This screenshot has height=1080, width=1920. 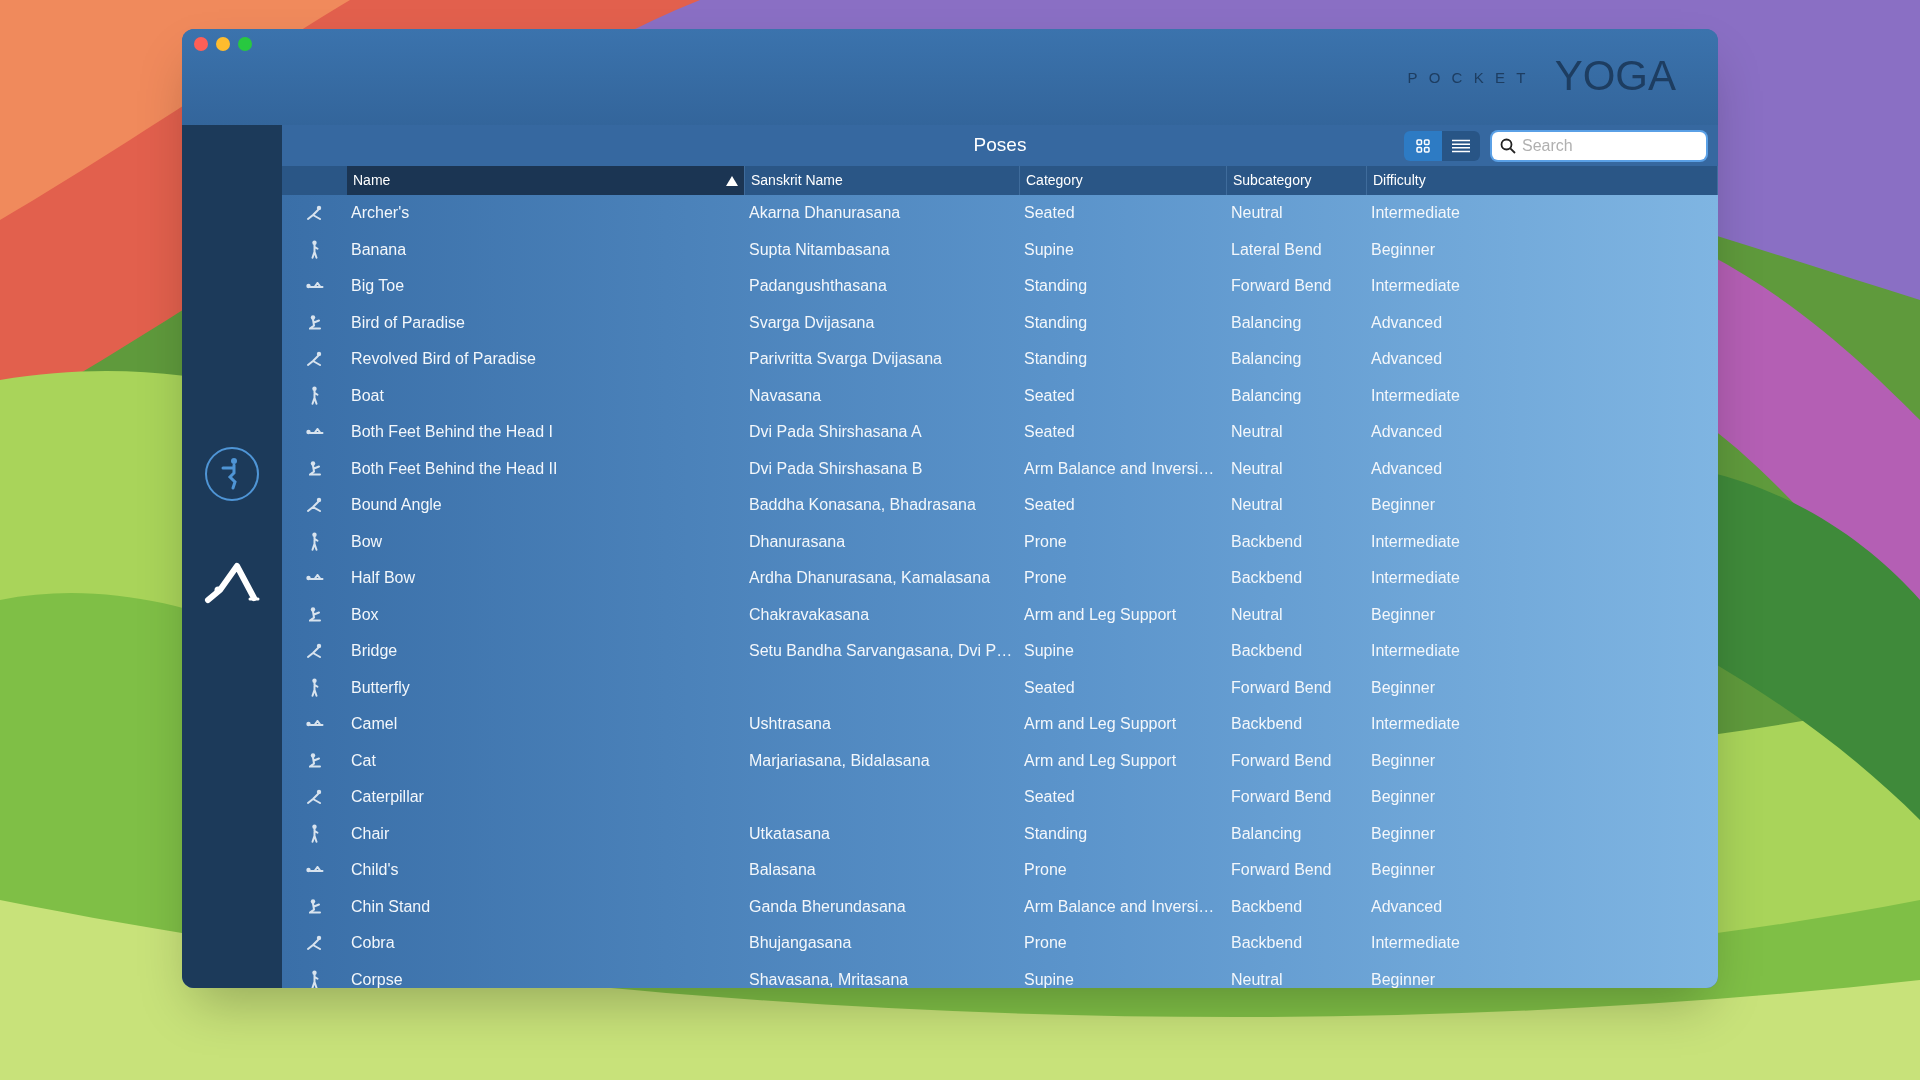 What do you see at coordinates (365, 614) in the screenshot?
I see `table-cell: Box` at bounding box center [365, 614].